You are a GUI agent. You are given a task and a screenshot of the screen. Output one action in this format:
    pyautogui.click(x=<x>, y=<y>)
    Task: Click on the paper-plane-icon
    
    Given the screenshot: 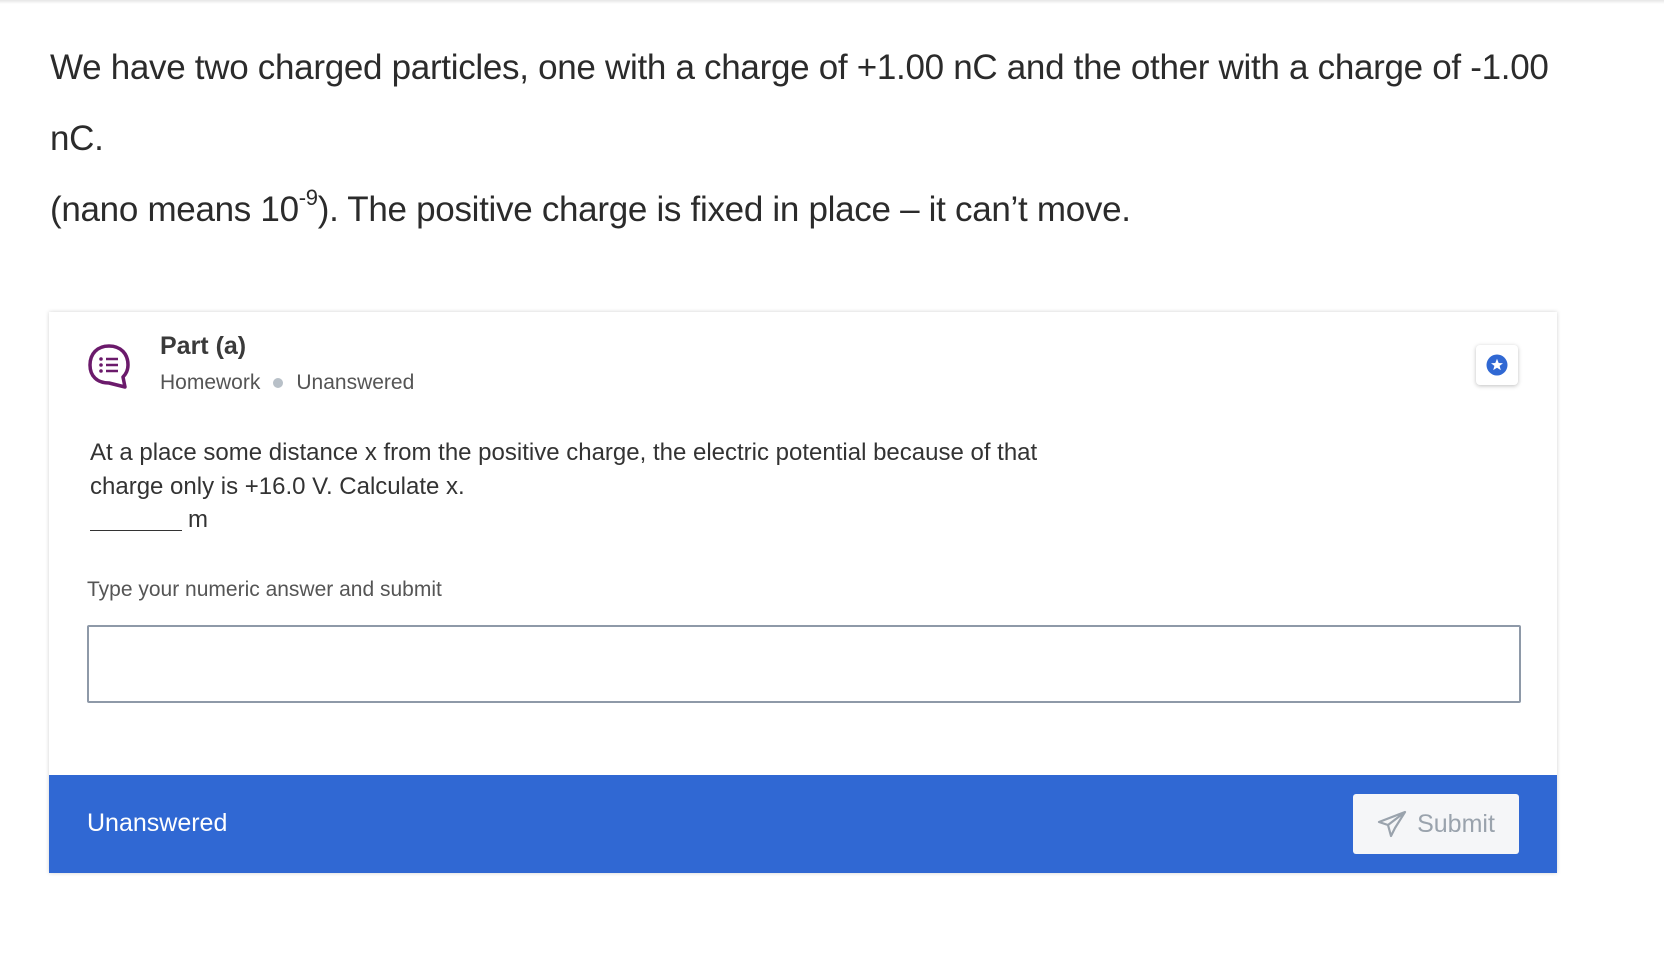 What is the action you would take?
    pyautogui.click(x=1392, y=824)
    